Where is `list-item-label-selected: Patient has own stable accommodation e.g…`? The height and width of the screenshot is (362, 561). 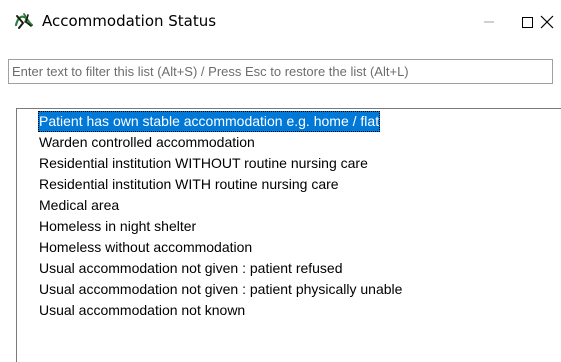
list-item-label-selected: Patient has own stable accommodation e.g… is located at coordinates (209, 121).